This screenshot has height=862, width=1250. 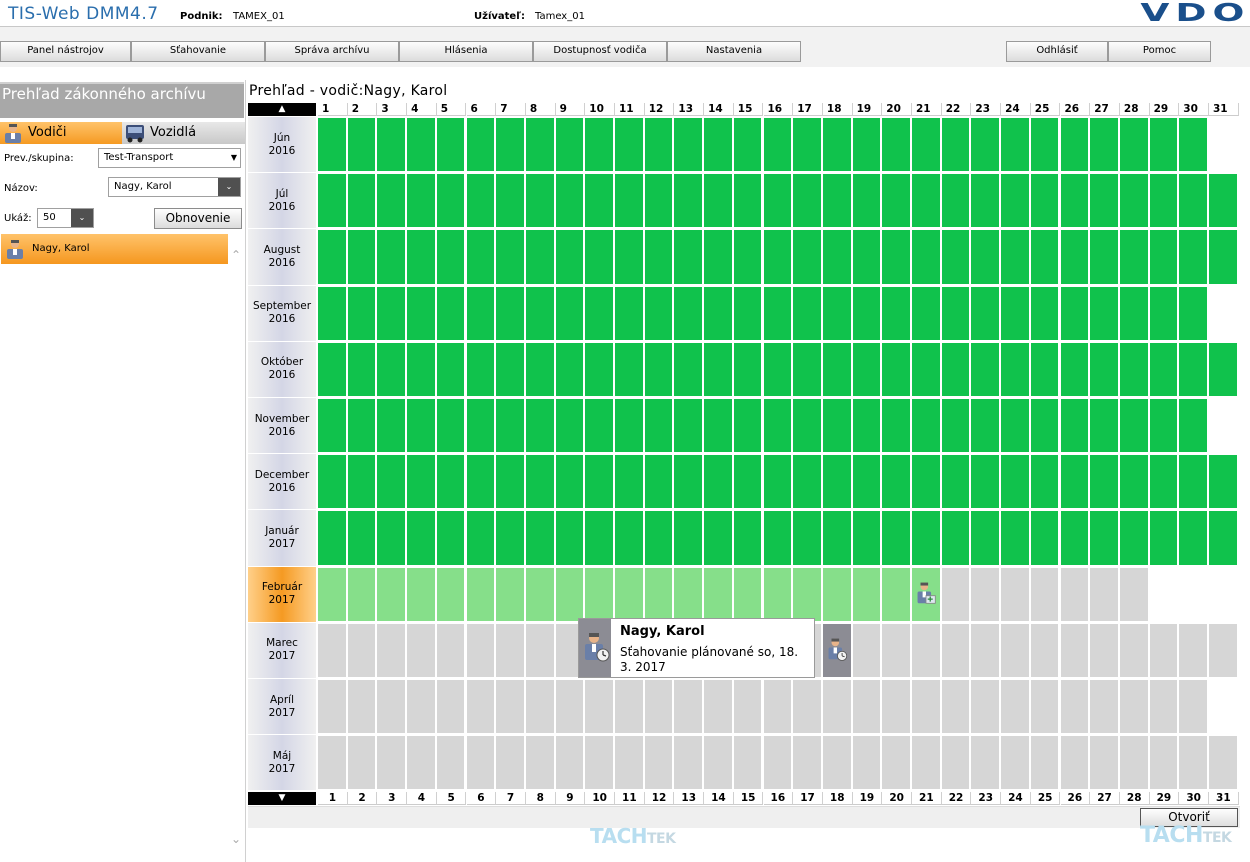 What do you see at coordinates (282, 594) in the screenshot?
I see `month-label: Február 2017` at bounding box center [282, 594].